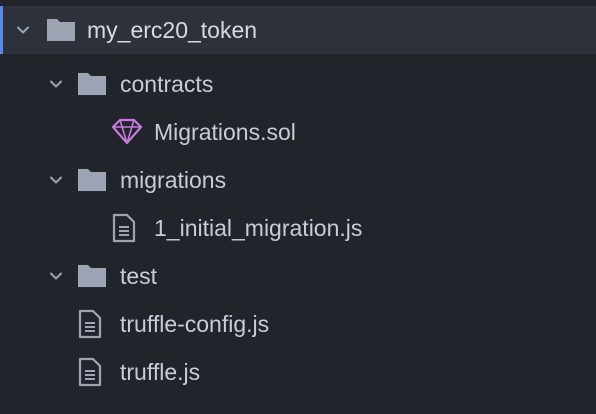 This screenshot has height=414, width=596. I want to click on tree-item-label: truffle-config.js, so click(195, 324).